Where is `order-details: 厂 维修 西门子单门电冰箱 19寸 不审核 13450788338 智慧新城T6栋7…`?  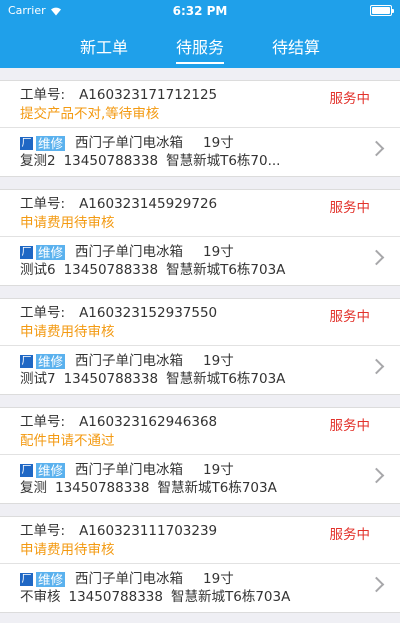
order-details: 厂 维修 西门子单门电冰箱 19寸 不审核 13450788338 智慧新城T6栋7… is located at coordinates (200, 588).